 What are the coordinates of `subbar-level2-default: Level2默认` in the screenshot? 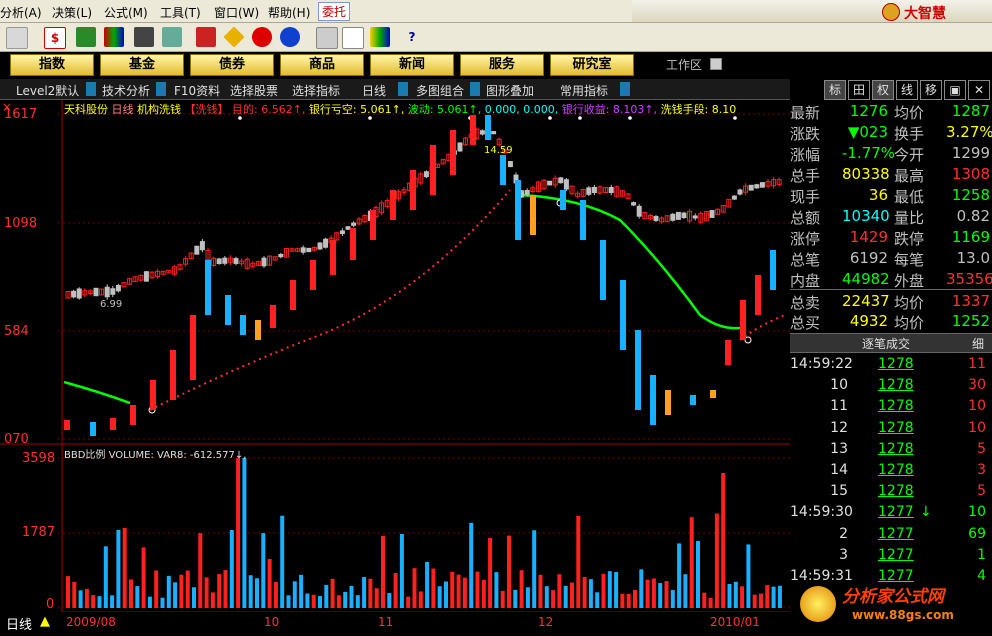 It's located at (47, 90).